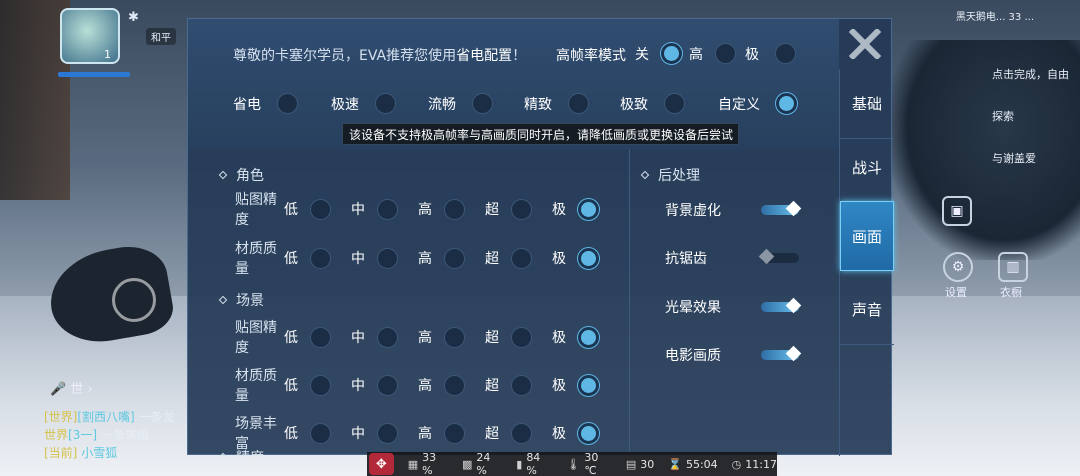 The width and height of the screenshot is (1080, 476). I want to click on peace-badge: 和平, so click(161, 36).